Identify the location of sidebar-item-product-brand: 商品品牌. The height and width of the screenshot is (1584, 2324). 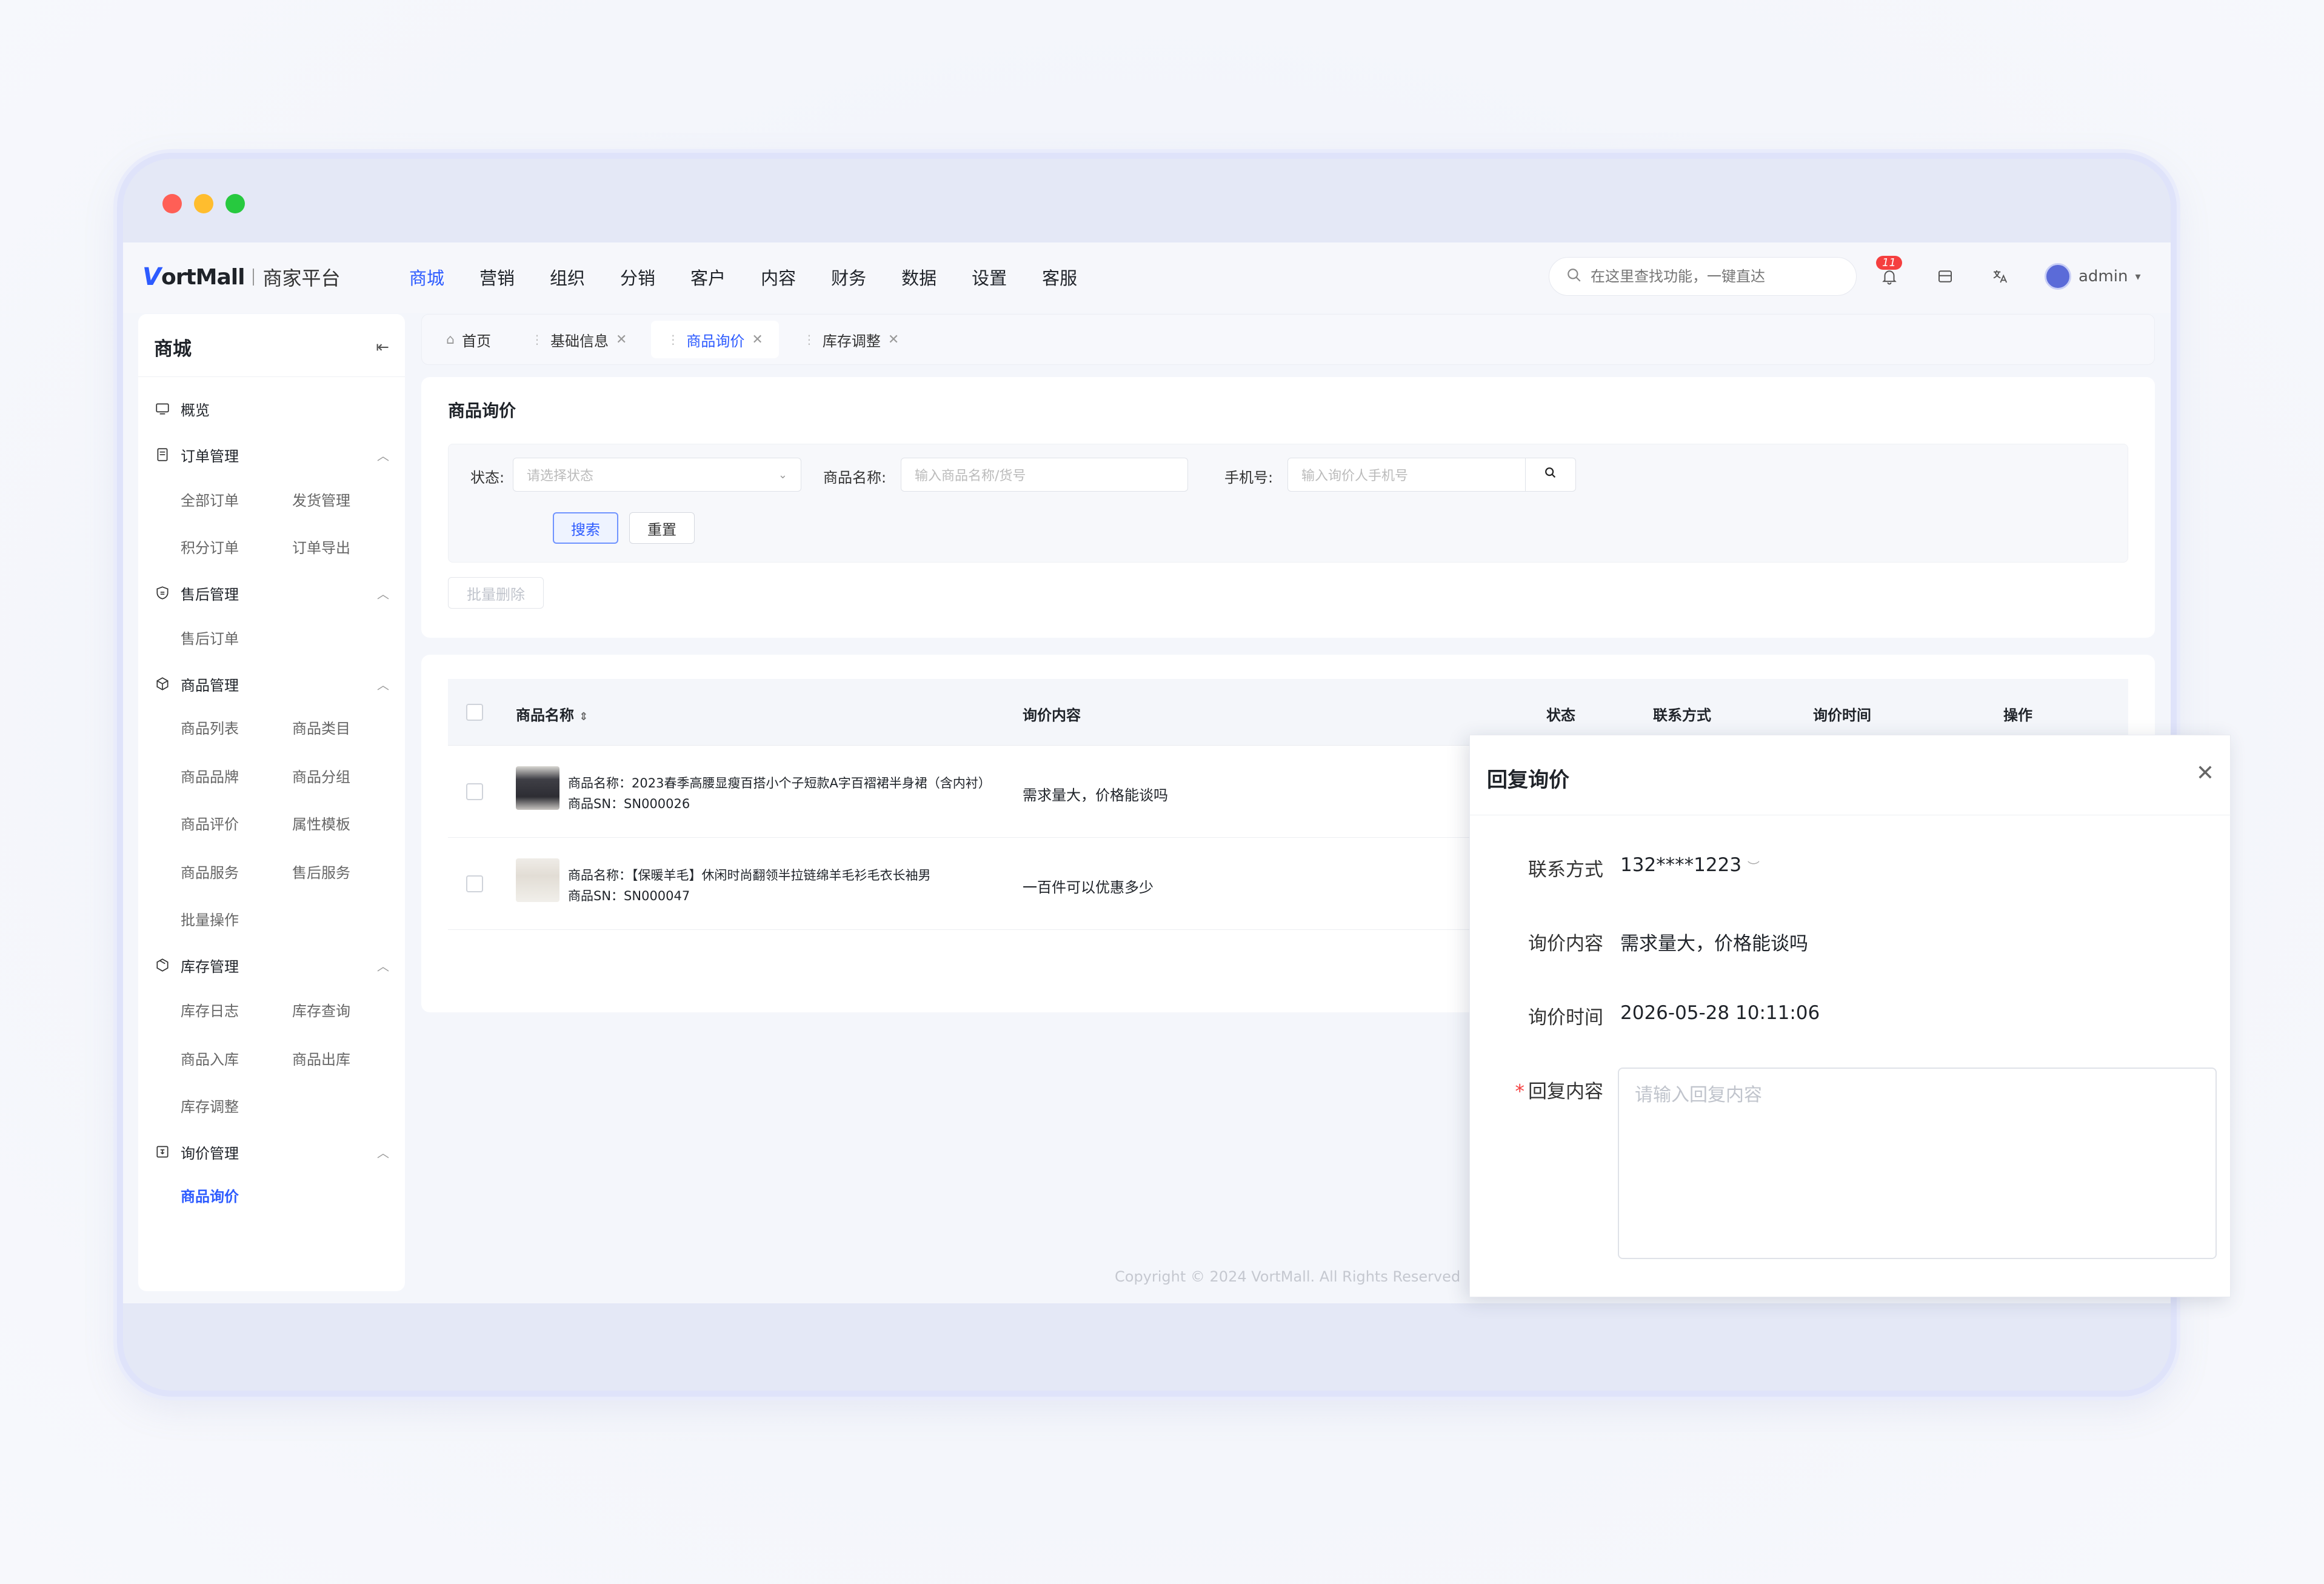
(210, 775).